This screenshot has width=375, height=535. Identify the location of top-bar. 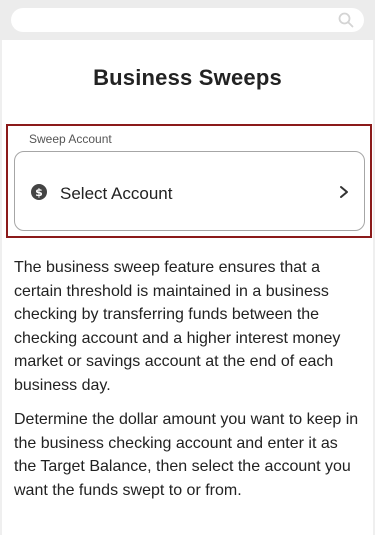
(187, 20).